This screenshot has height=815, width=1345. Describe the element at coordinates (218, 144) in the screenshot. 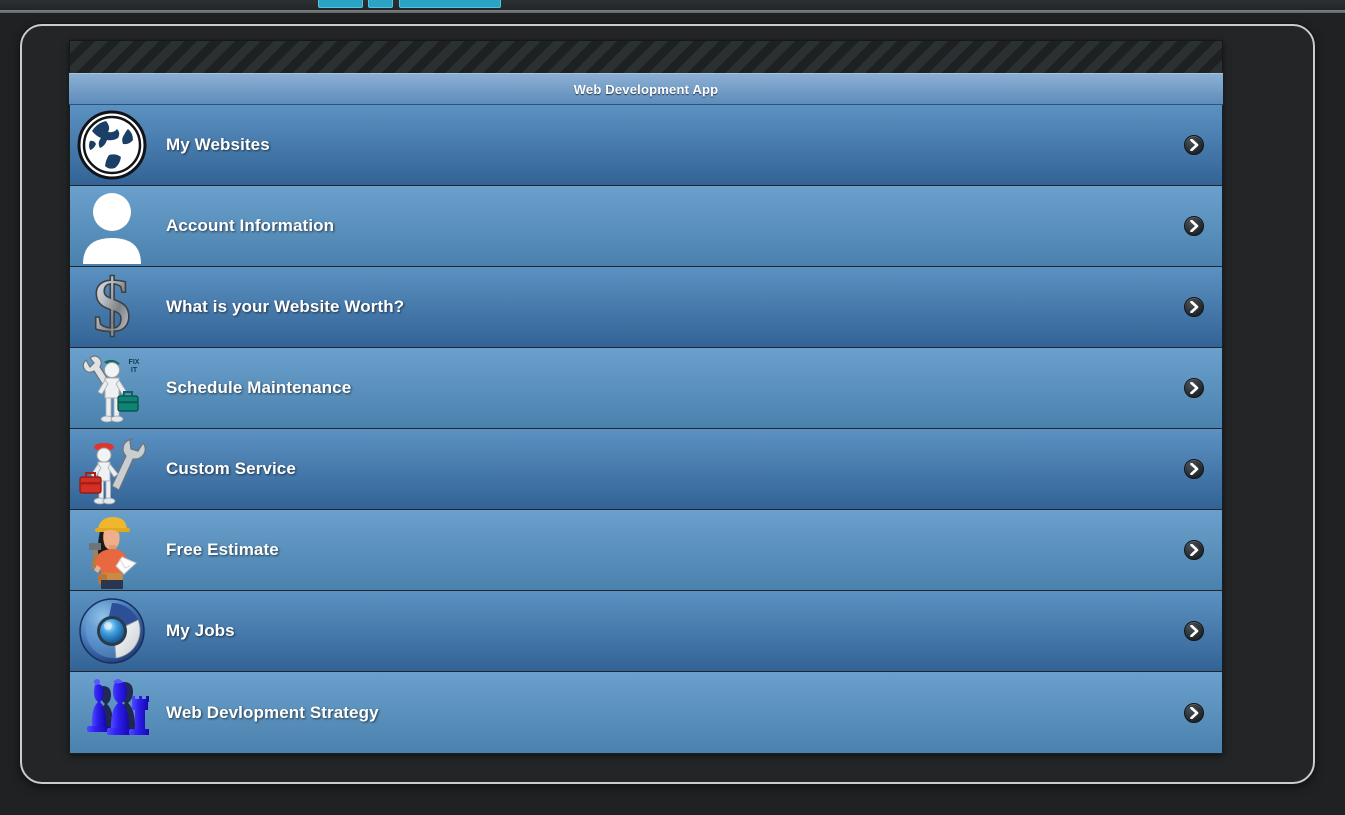

I see `list-item-label: My Websites` at that location.